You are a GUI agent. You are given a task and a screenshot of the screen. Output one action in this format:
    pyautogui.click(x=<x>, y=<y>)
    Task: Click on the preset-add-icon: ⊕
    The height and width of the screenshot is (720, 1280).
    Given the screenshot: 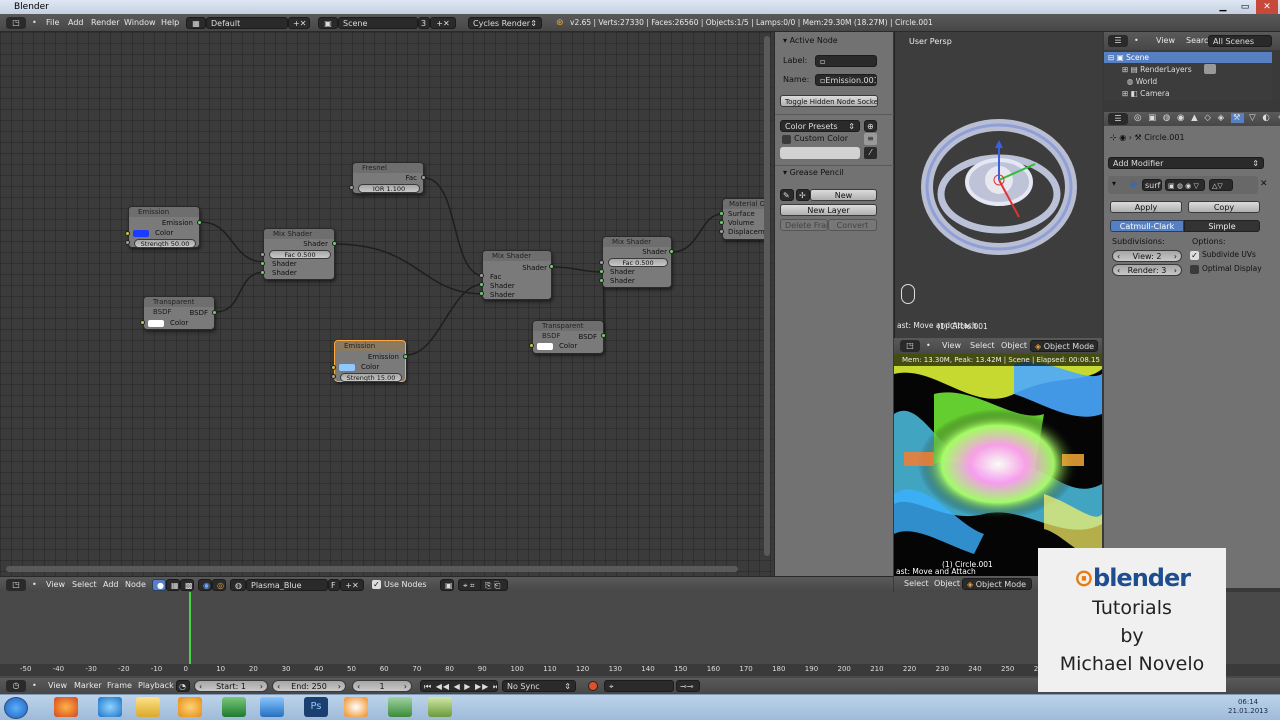 What is the action you would take?
    pyautogui.click(x=870, y=126)
    